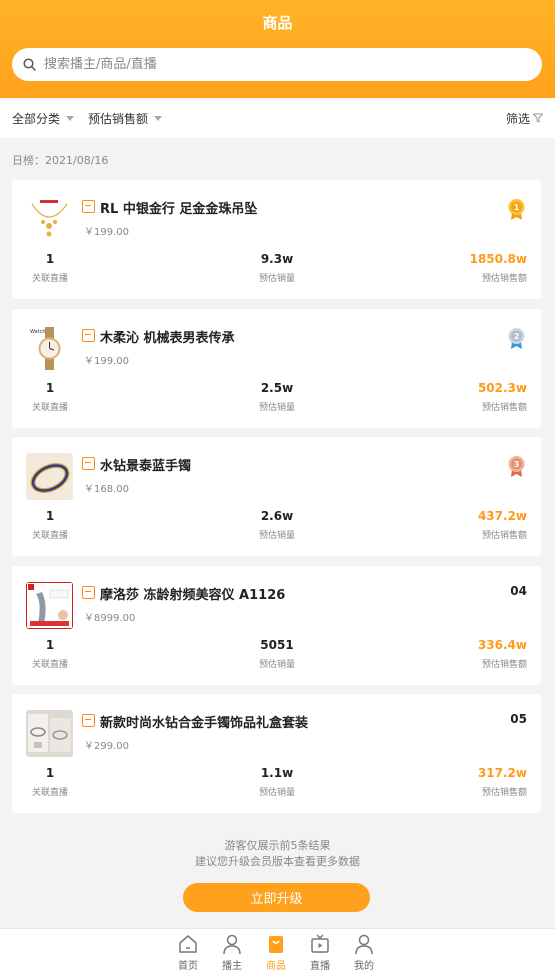  I want to click on filter-bar: 全部分类 预估销售额 筛选, so click(277, 118).